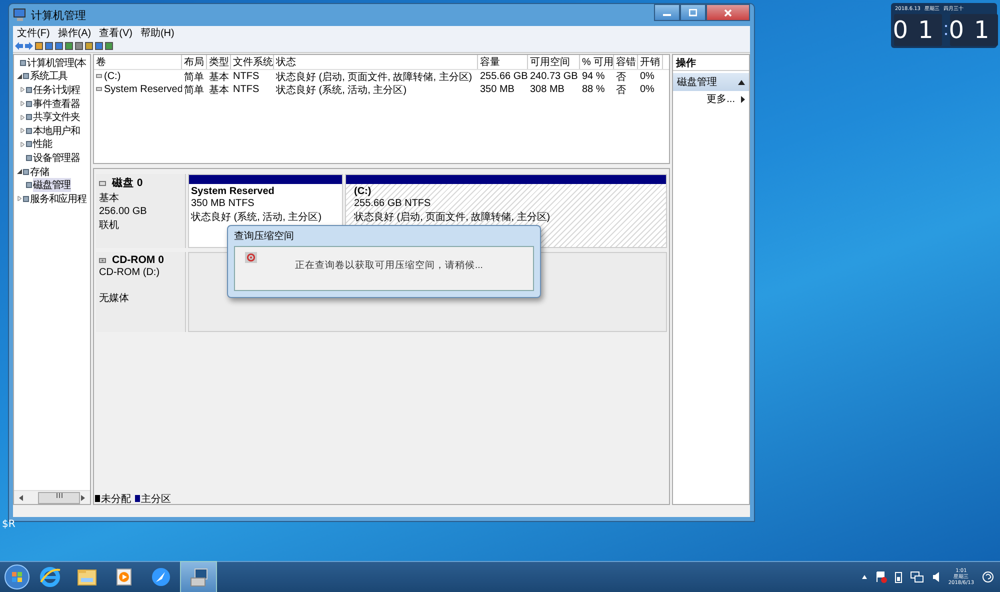 This screenshot has height=592, width=1000. Describe the element at coordinates (115, 33) in the screenshot. I see `menu-item: 查看(V)` at that location.